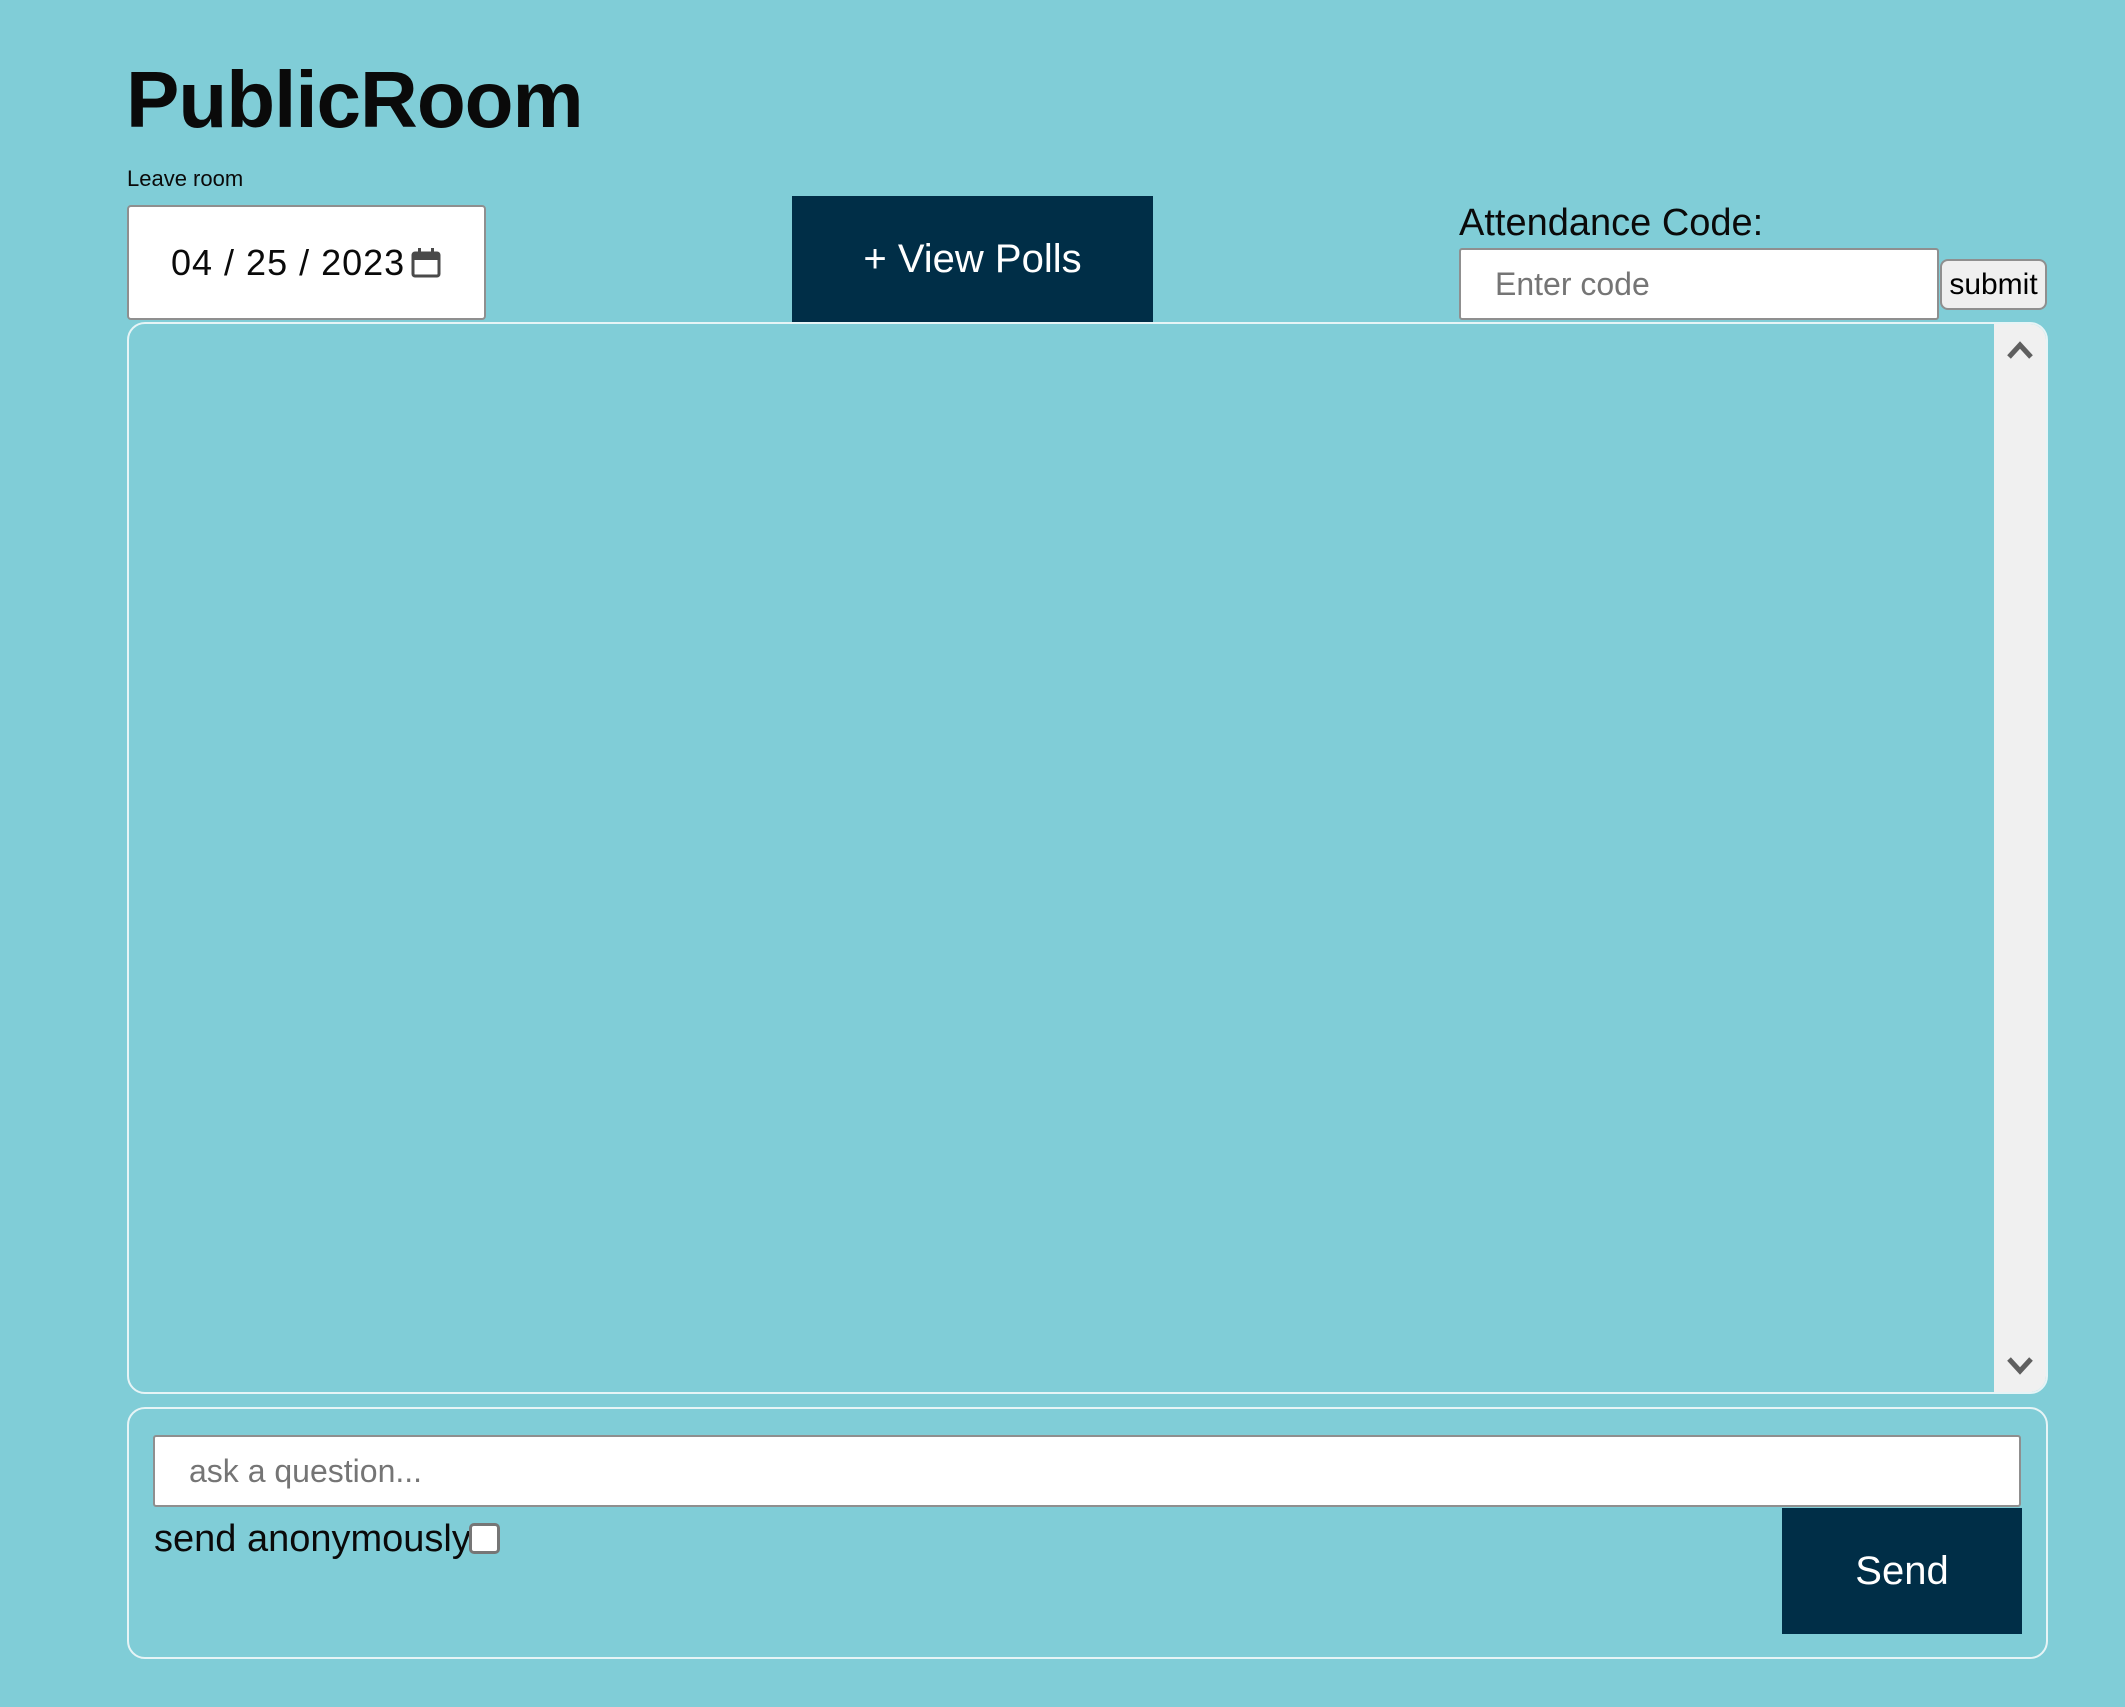  What do you see at coordinates (288, 262) in the screenshot?
I see `date-value: 04 / 25 / 2023` at bounding box center [288, 262].